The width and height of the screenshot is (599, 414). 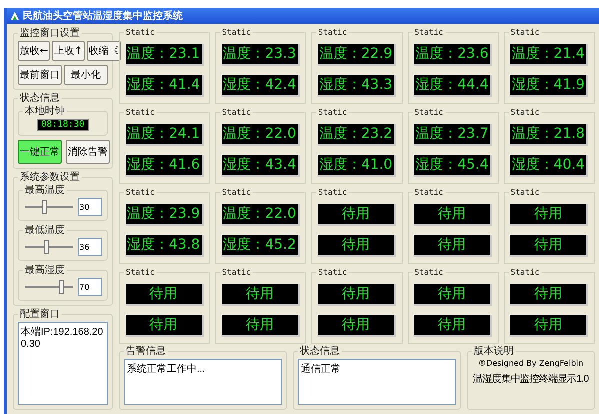 I want to click on config-text-area: 本端IP:192.168.200.30, so click(x=63, y=363).